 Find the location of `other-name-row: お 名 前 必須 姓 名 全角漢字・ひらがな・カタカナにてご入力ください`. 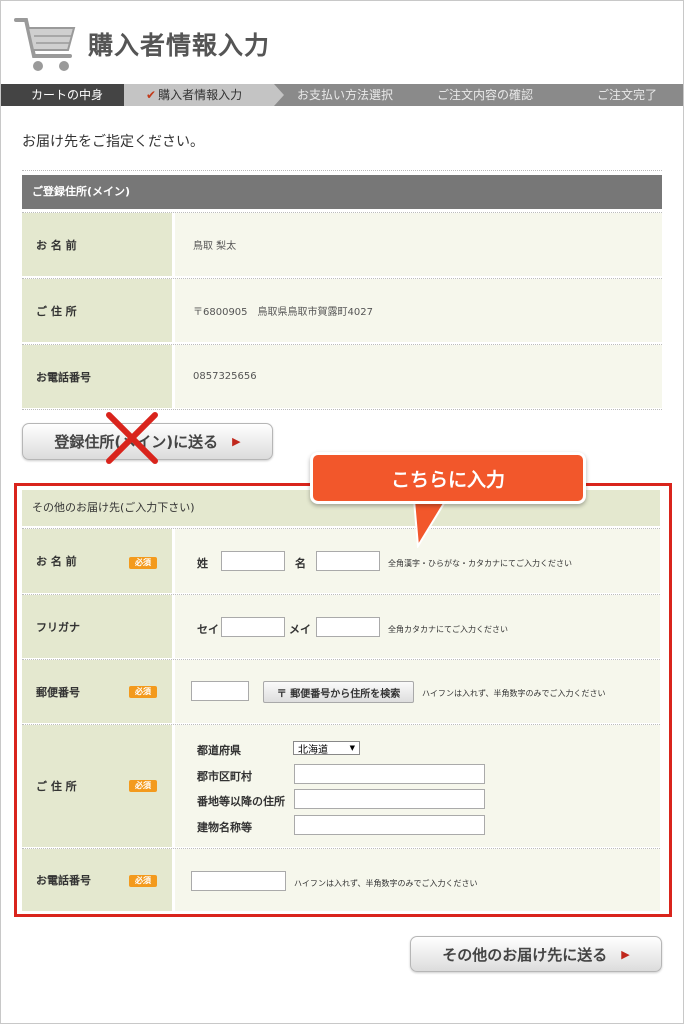

other-name-row: お 名 前 必須 姓 名 全角漢字・ひらがな・カタカナにてご入力ください is located at coordinates (341, 560).